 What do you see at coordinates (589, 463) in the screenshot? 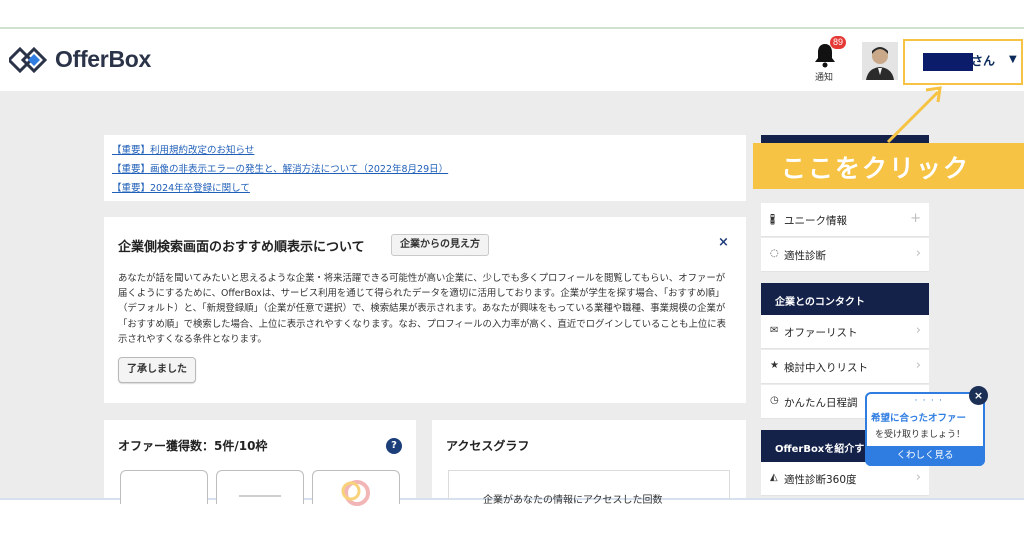
I see `access-graph-card: アクセスグラフ 企業があなたの情報にアクセスした回数` at bounding box center [589, 463].